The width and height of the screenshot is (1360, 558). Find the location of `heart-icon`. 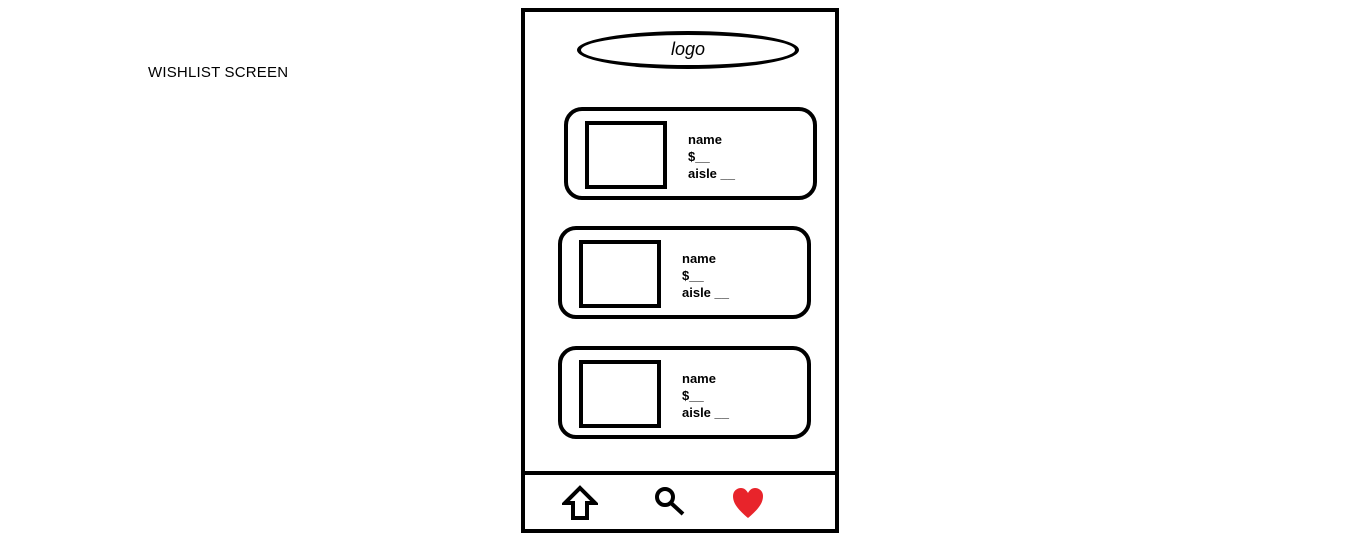

heart-icon is located at coordinates (748, 503).